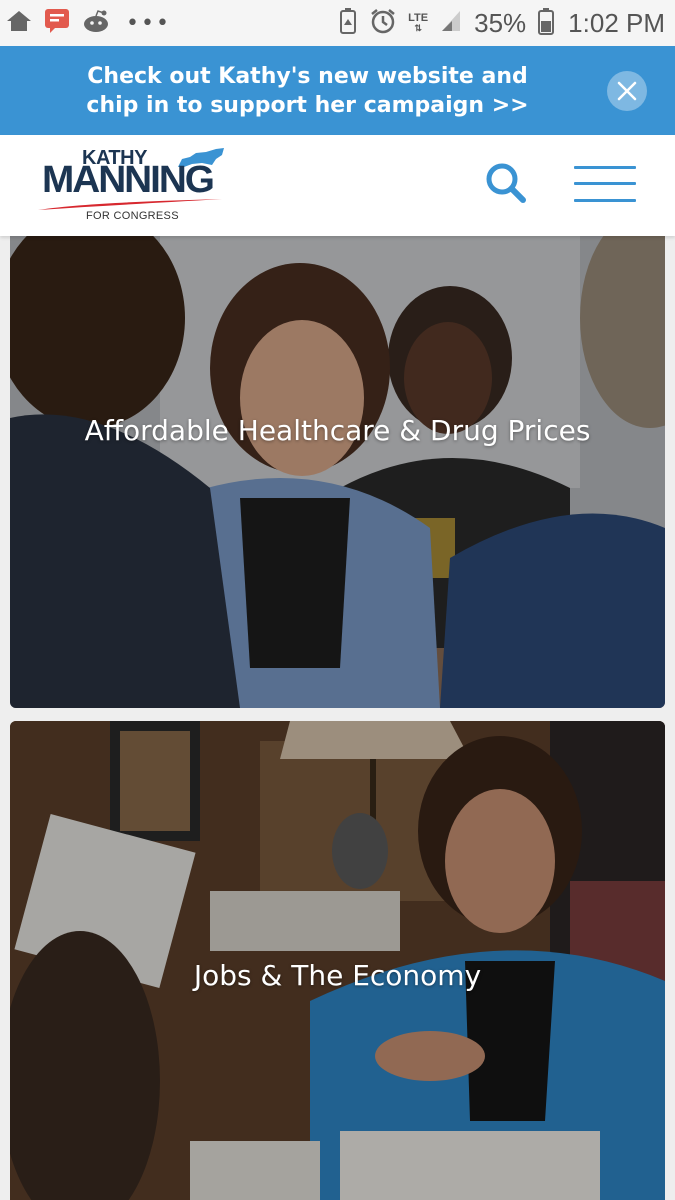 The height and width of the screenshot is (1200, 675). I want to click on more-notifications-indicator: •••, so click(148, 23).